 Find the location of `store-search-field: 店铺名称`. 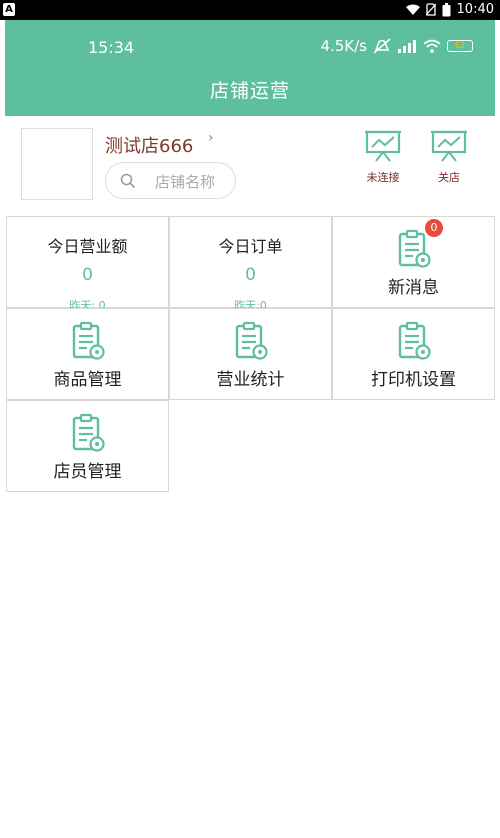

store-search-field: 店铺名称 is located at coordinates (170, 180).